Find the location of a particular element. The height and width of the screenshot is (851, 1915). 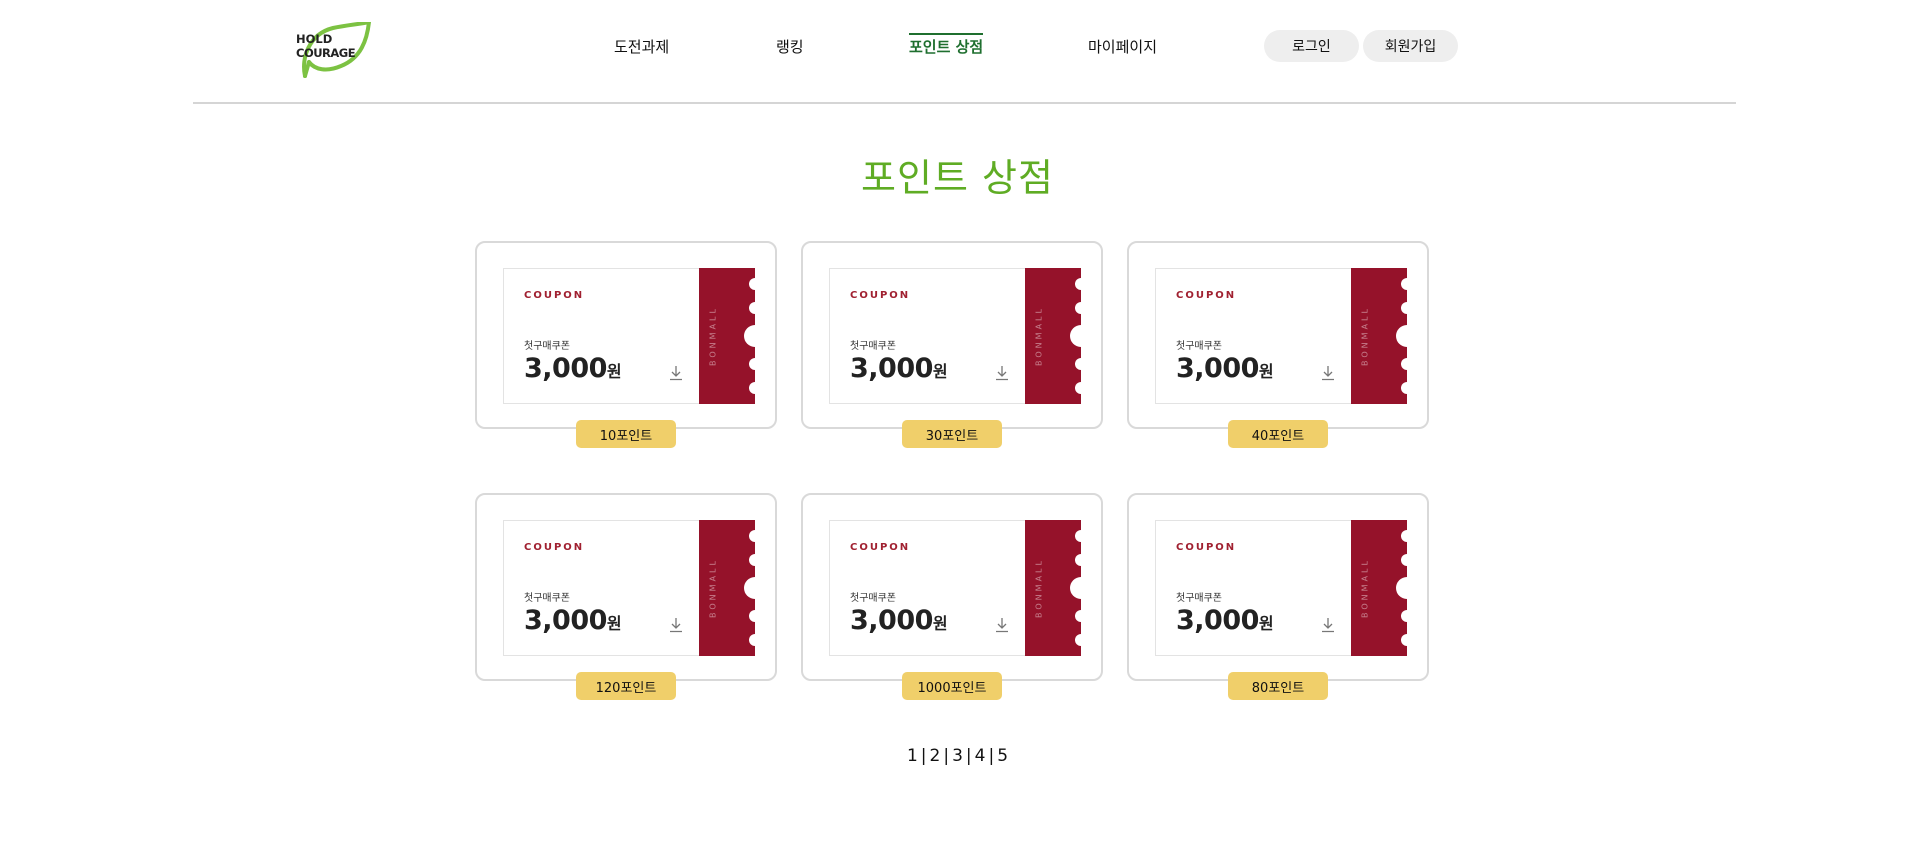

buy-price-button: 80포인트 is located at coordinates (1278, 686).